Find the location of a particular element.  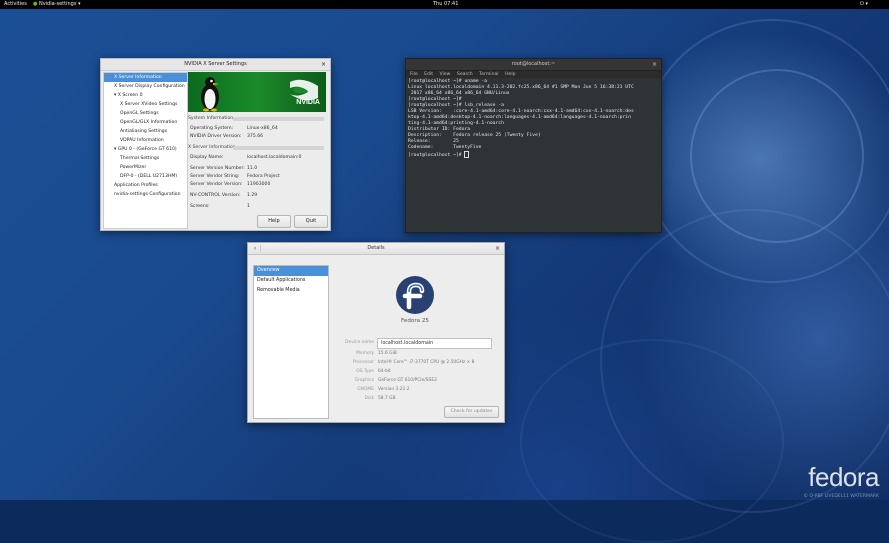

device-name-field: localhost.localdomain is located at coordinates (434, 343).